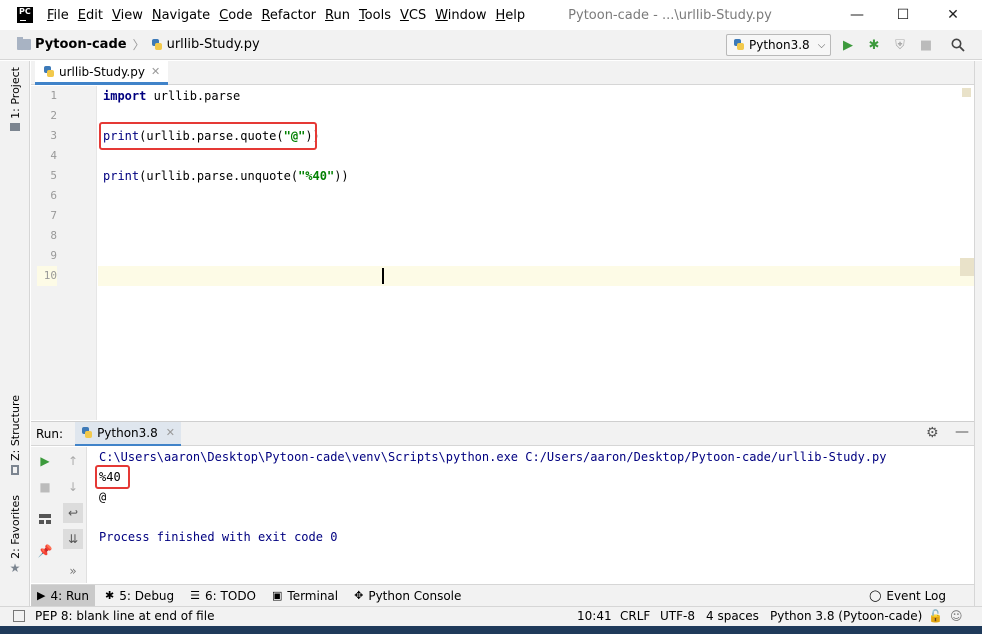 The height and width of the screenshot is (634, 982). I want to click on arrow-down-icon: ↓, so click(73, 487).